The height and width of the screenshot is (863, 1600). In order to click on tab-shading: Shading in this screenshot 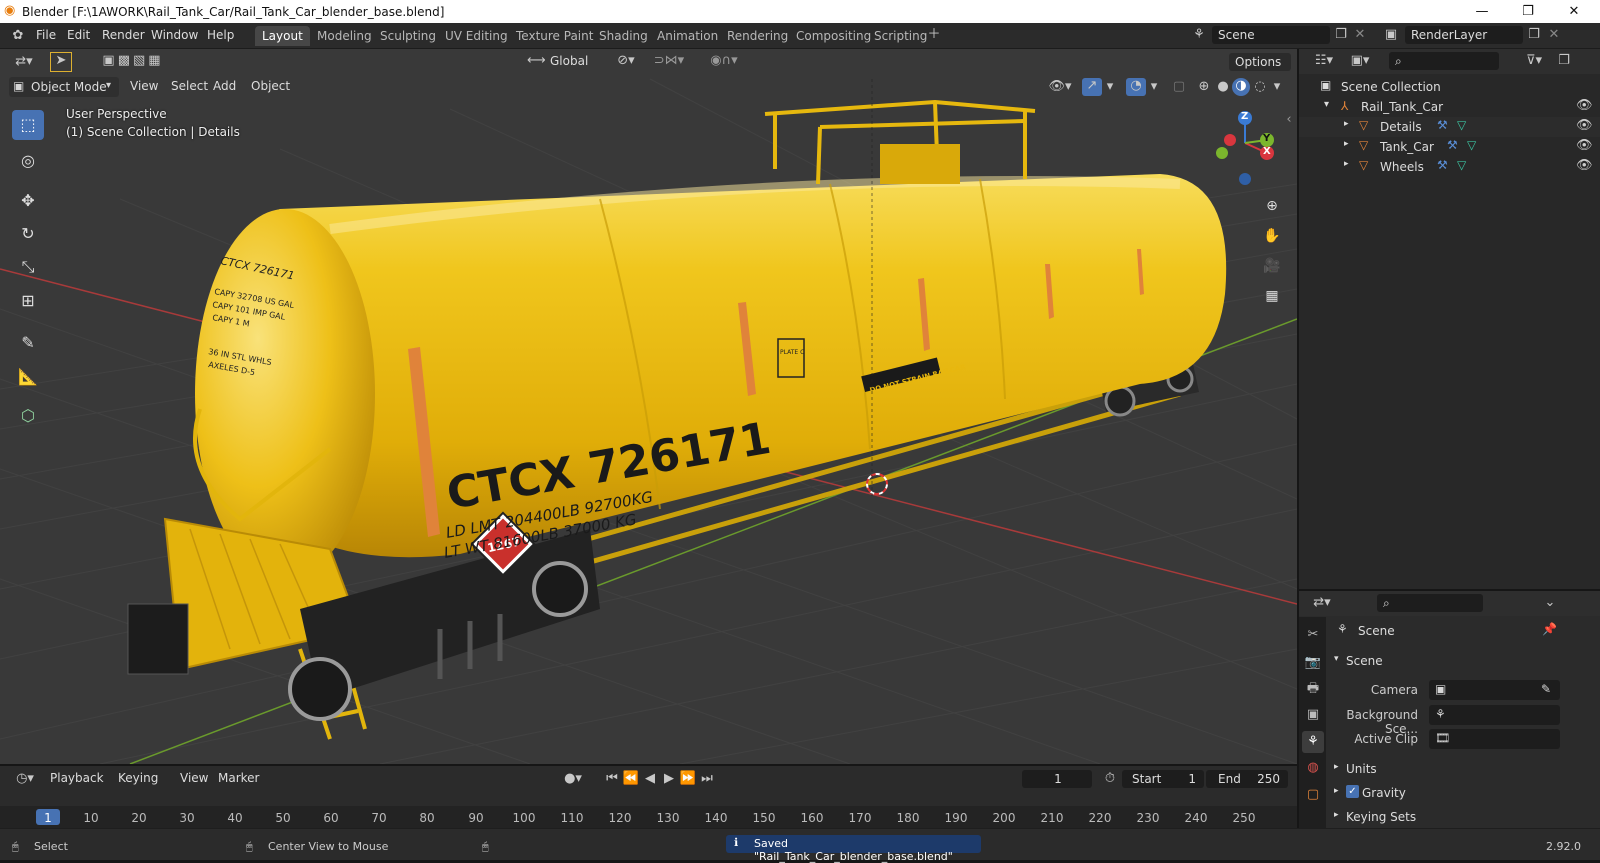, I will do `click(623, 36)`.